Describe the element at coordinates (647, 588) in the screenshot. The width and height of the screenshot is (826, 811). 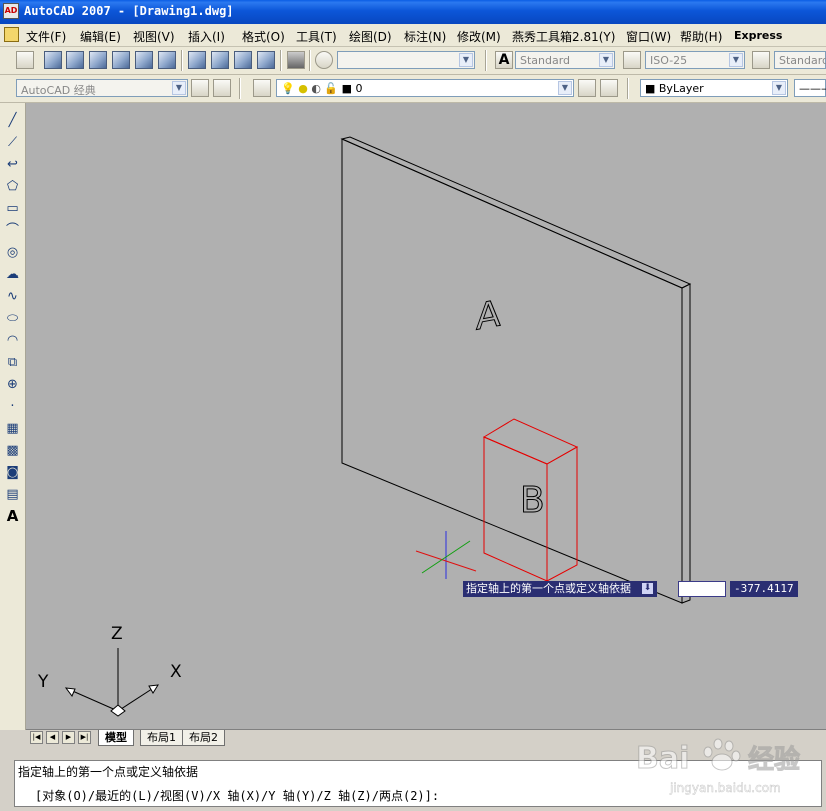
I see `dynamic-options-down-icon: ⬇` at that location.